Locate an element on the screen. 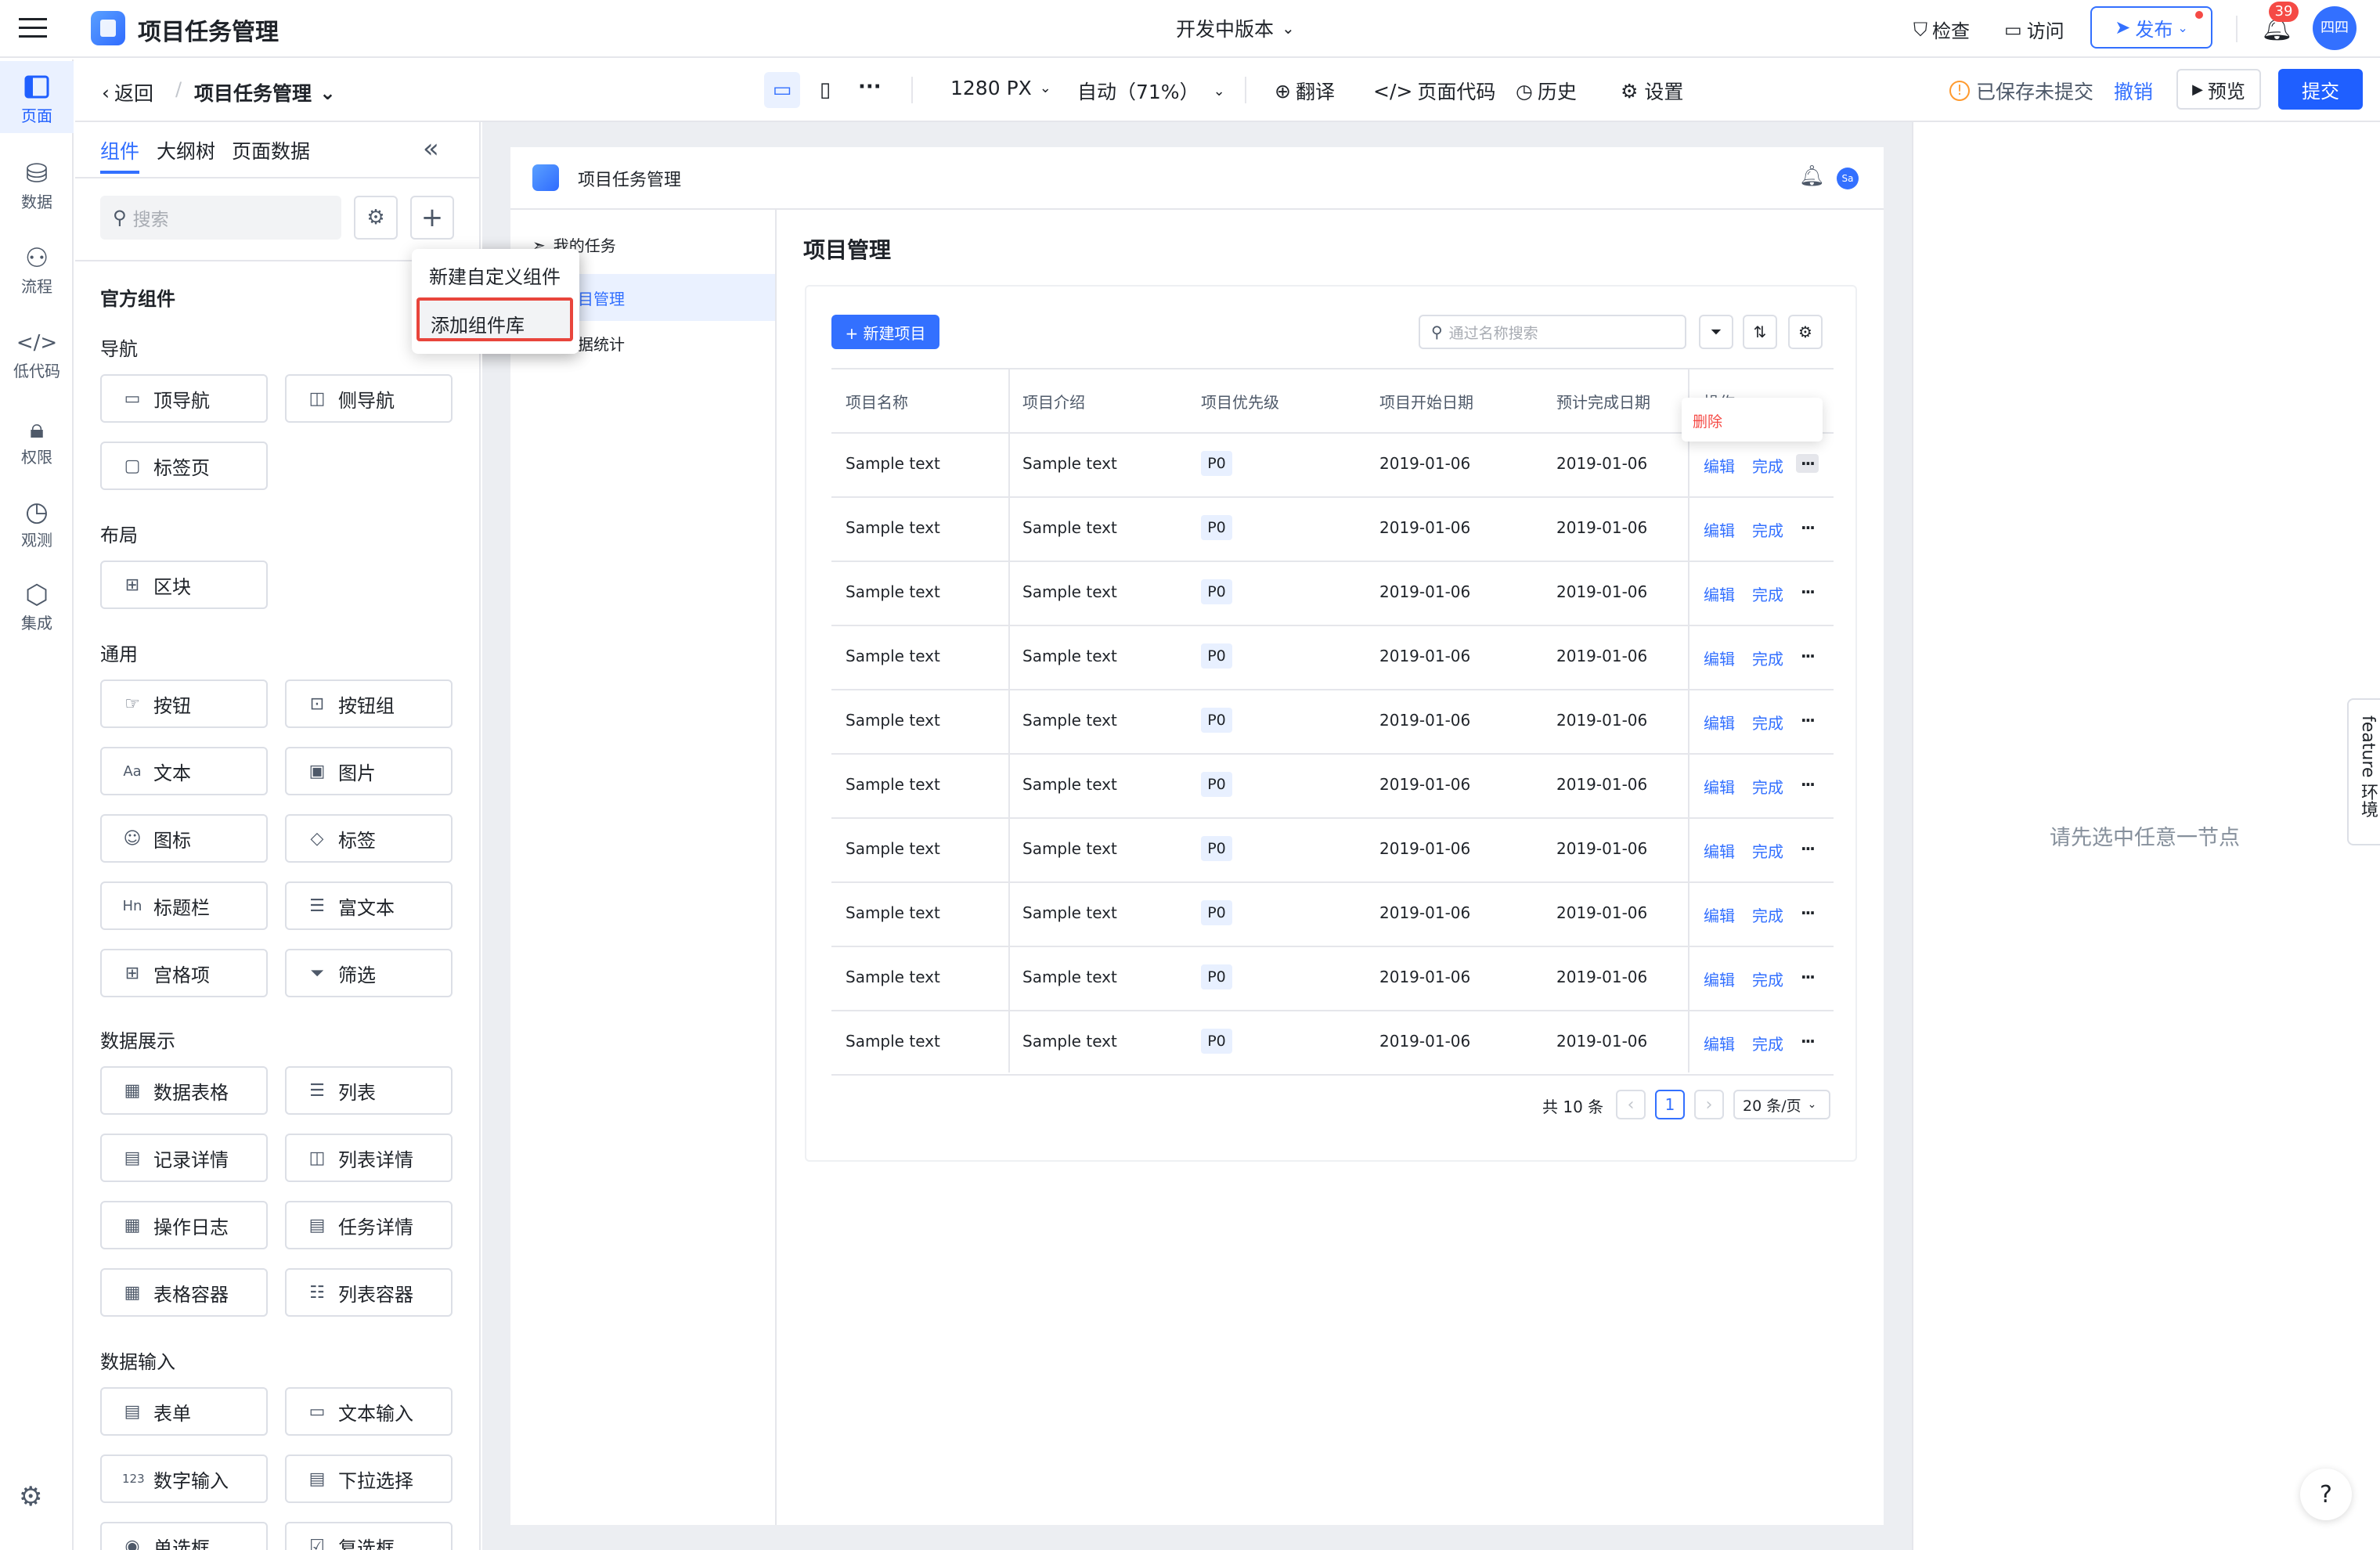  comp-grid-item: ⊞ 宫格项 is located at coordinates (184, 973).